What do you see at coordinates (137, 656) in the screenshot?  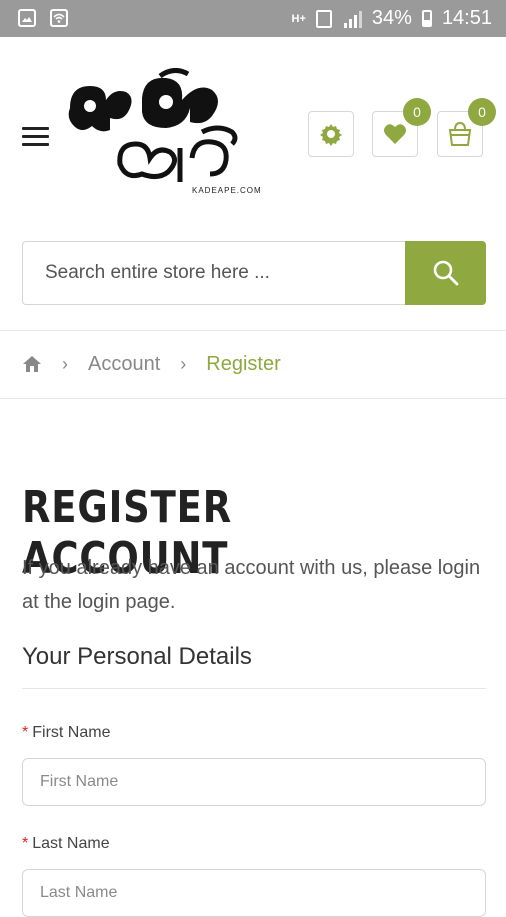 I see `section-title: Your Personal Details` at bounding box center [137, 656].